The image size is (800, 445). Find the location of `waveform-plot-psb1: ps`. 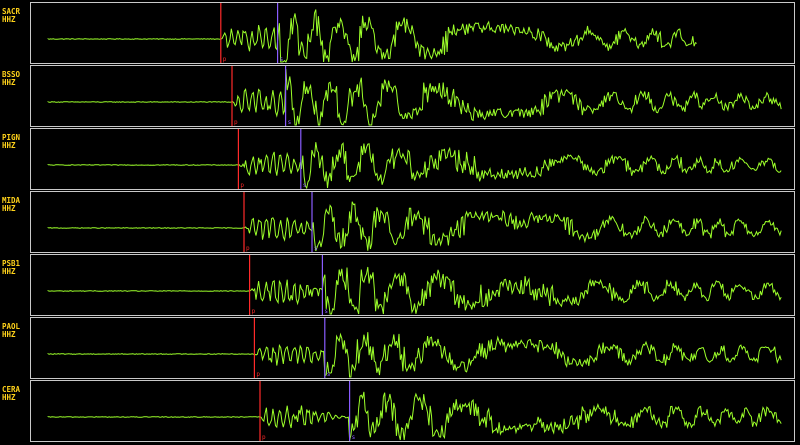

waveform-plot-psb1: ps is located at coordinates (414, 285).